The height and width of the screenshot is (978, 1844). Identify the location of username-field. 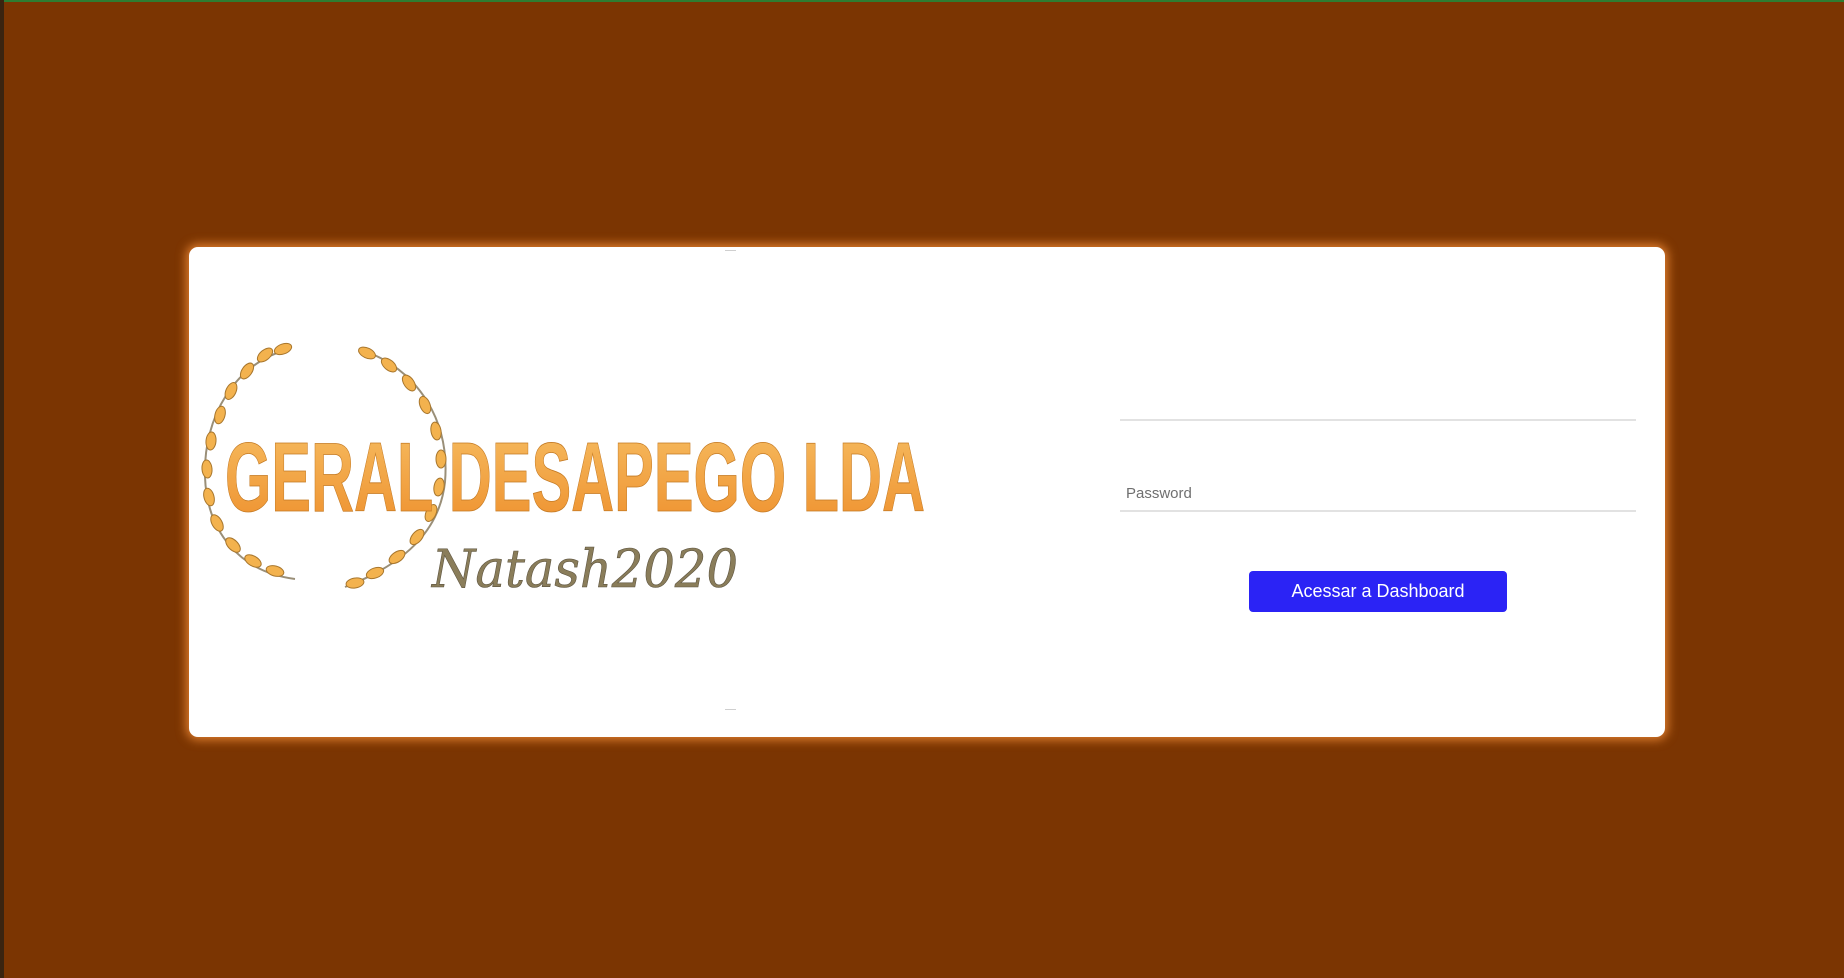
(1378, 403).